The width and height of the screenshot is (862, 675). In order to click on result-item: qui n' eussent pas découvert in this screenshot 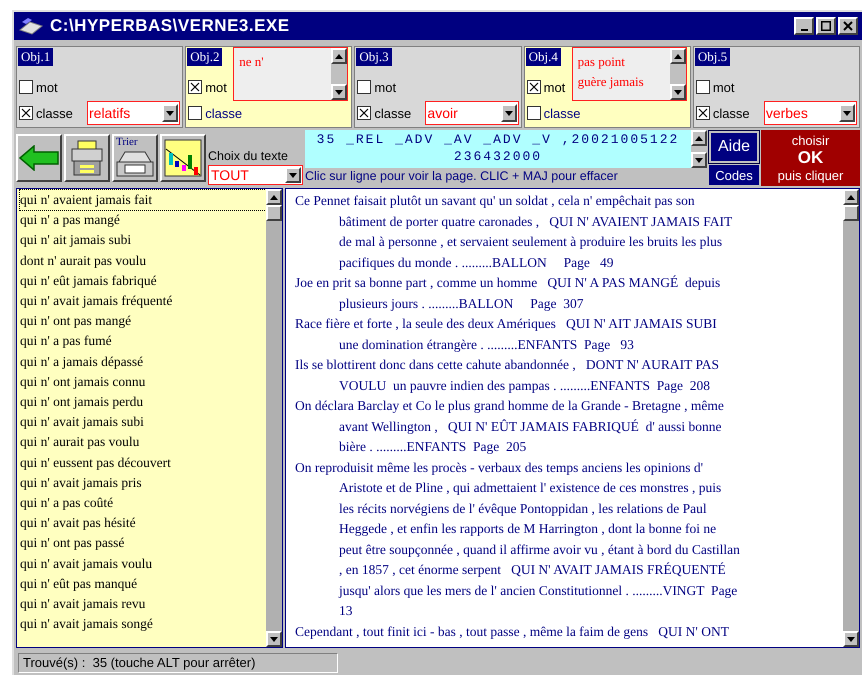, I will do `click(143, 462)`.